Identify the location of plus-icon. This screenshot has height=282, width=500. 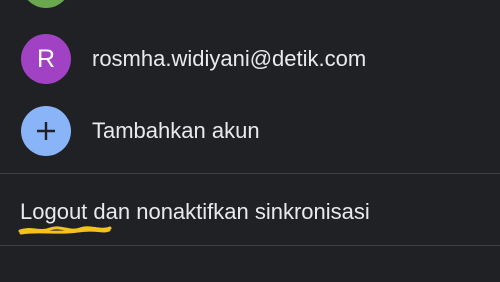
(46, 131).